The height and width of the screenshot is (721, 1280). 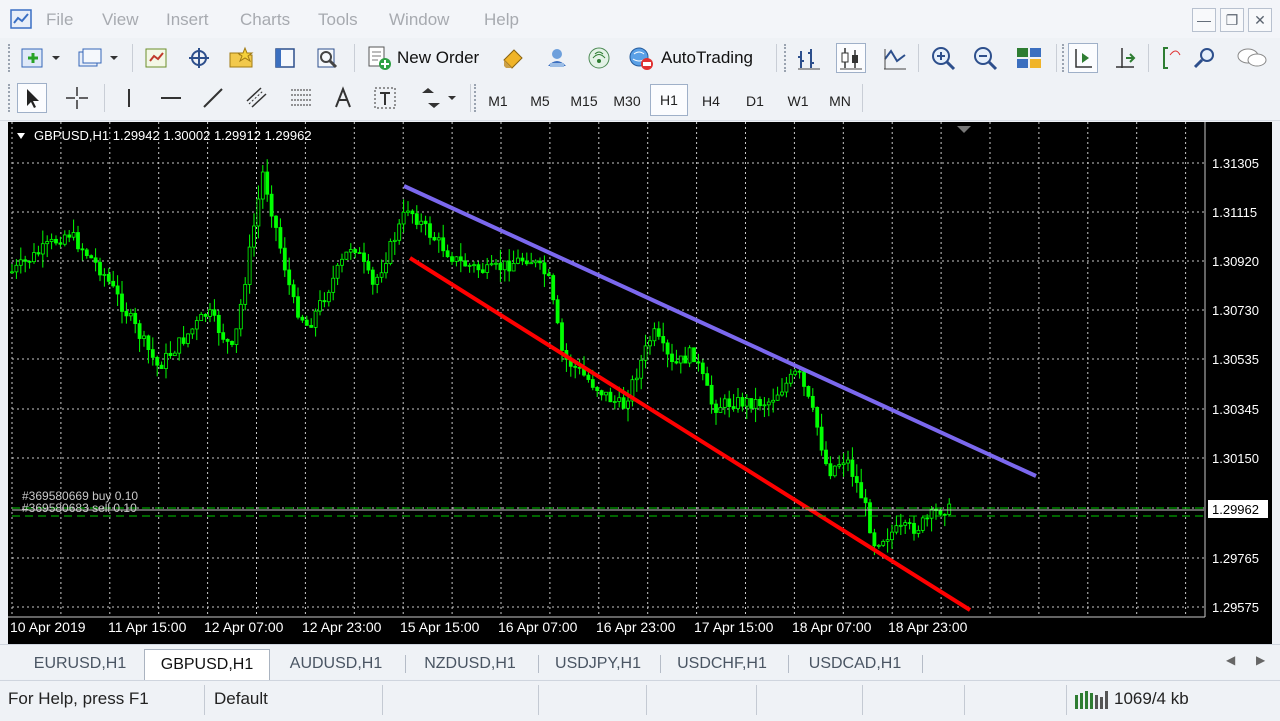 I want to click on trendline-icon, so click(x=213, y=98).